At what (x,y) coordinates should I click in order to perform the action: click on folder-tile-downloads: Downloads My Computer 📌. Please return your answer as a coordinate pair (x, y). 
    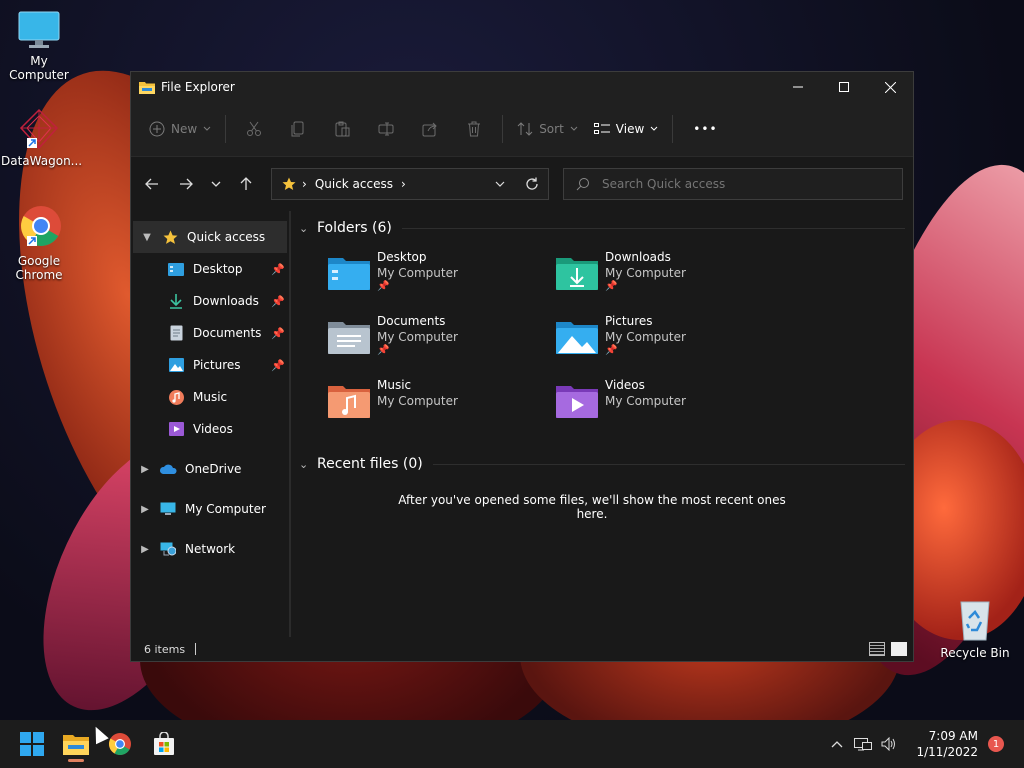
    Looking at the image, I should click on (669, 277).